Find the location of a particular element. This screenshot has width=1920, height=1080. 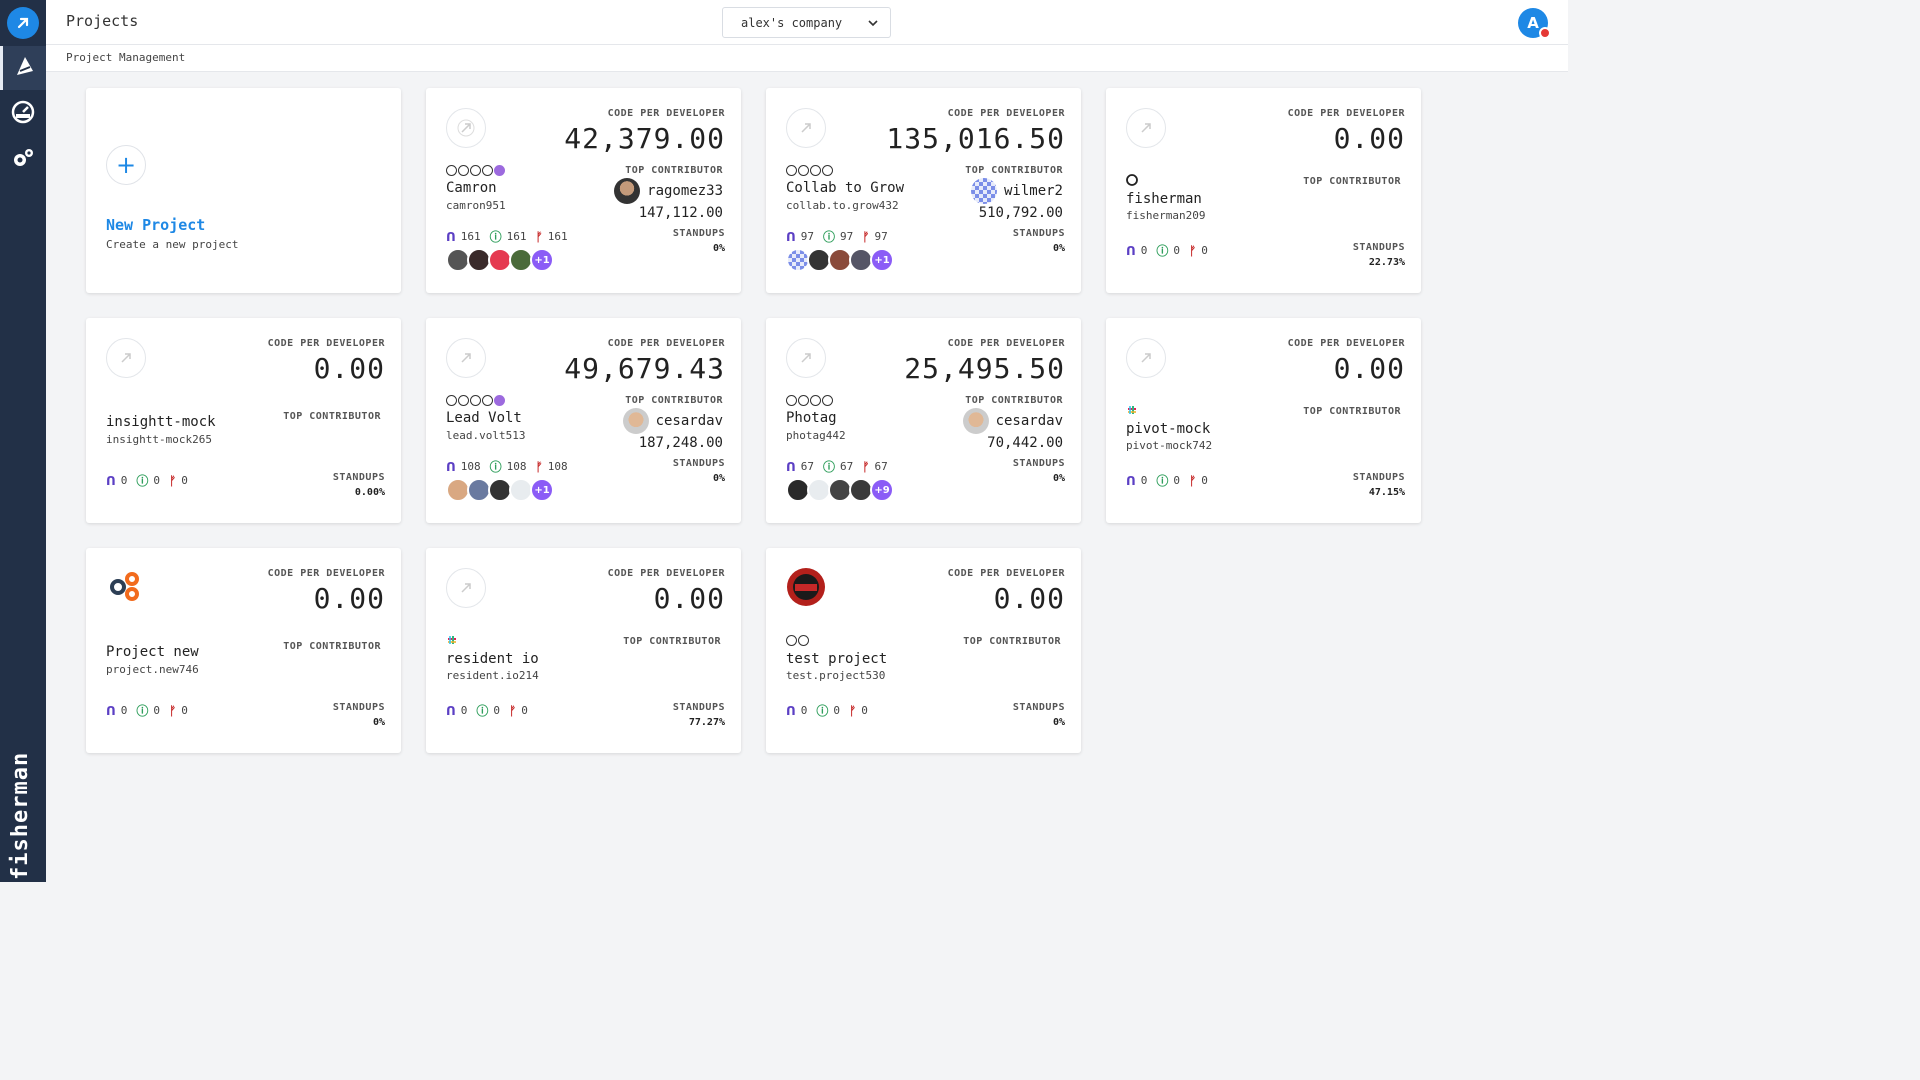

nav-projects is located at coordinates (23, 68).